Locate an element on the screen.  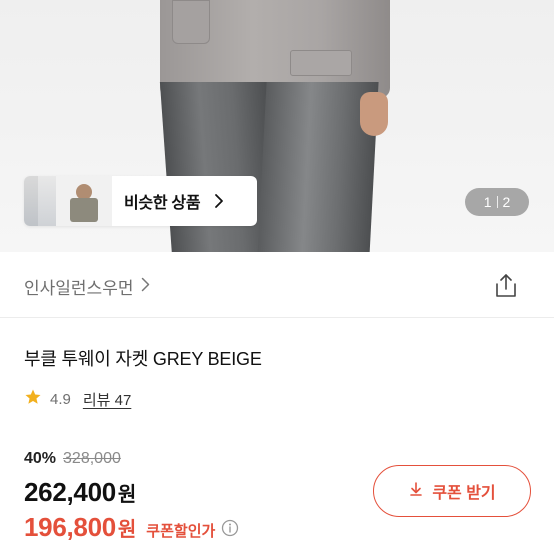
image-pager: 1 2 is located at coordinates (497, 202).